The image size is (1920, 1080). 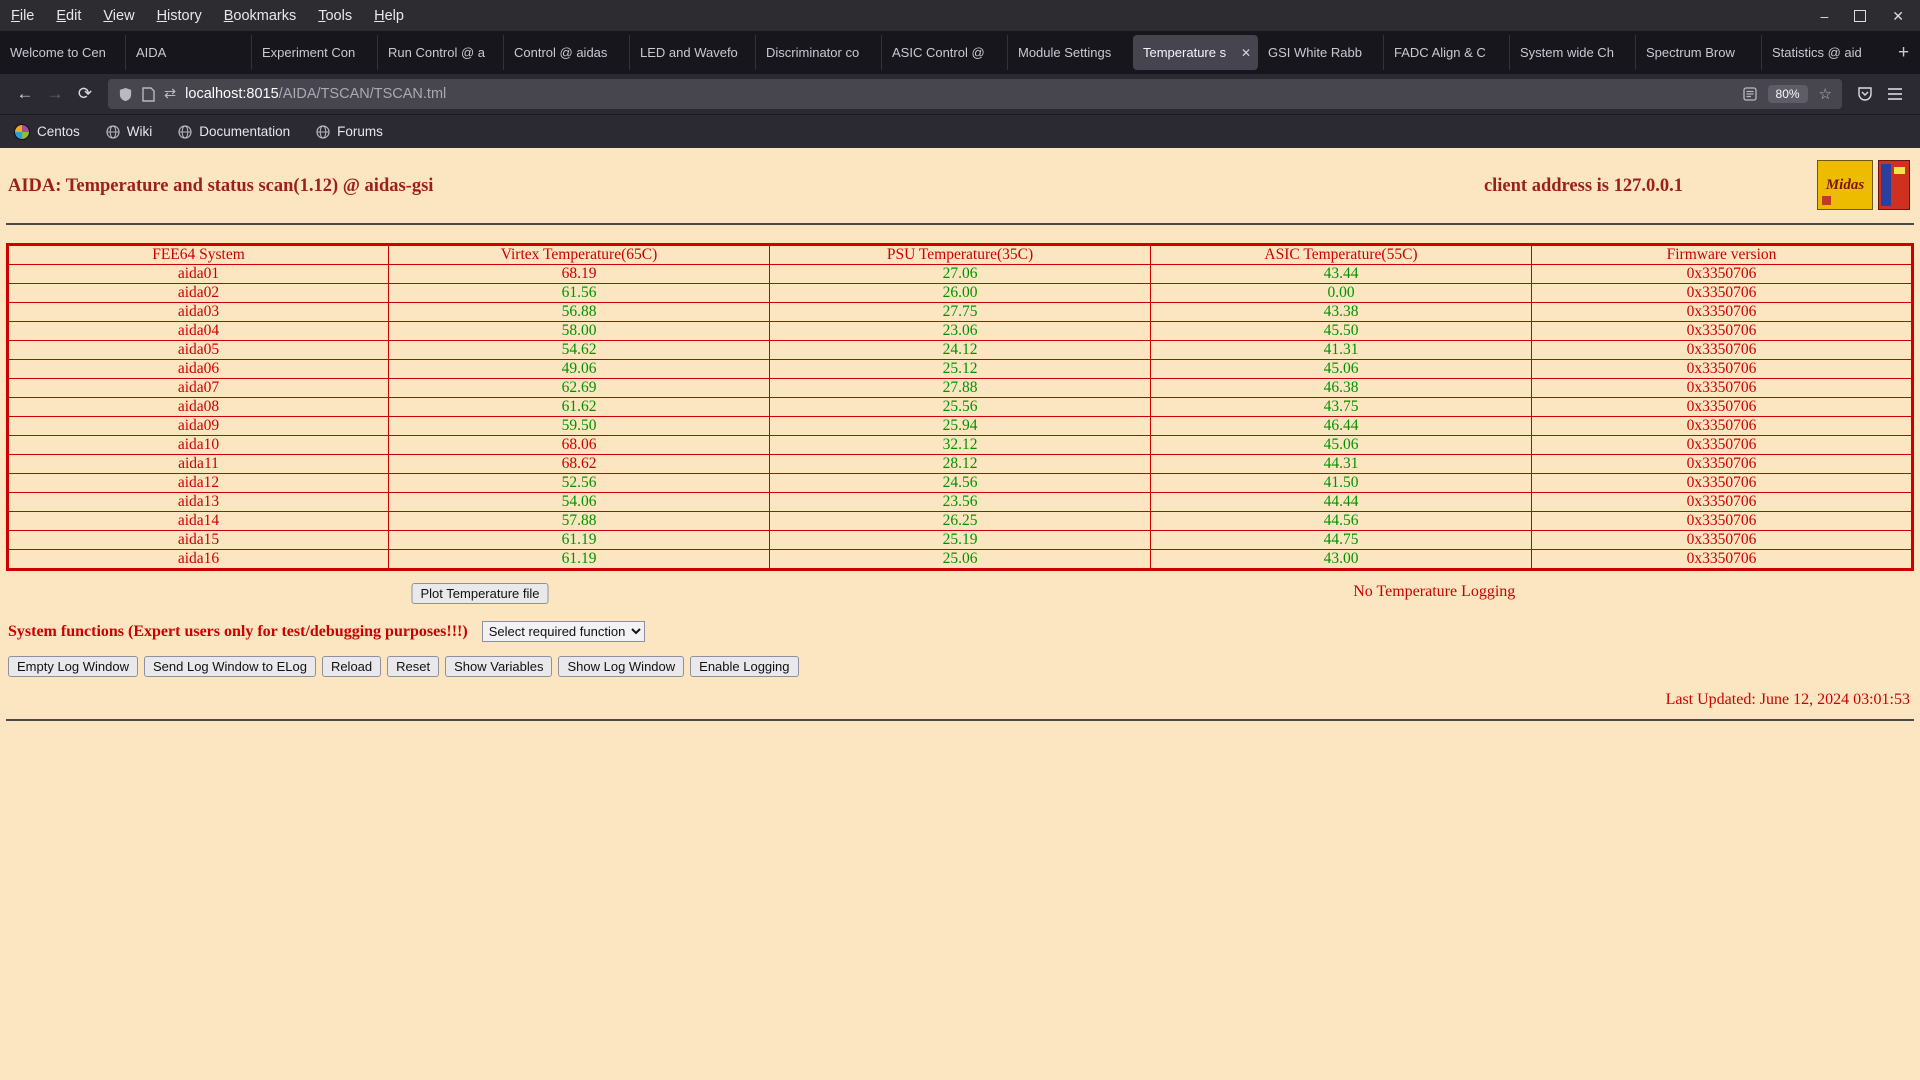 What do you see at coordinates (1434, 591) in the screenshot?
I see `logging-status-text: No Temperature Logging` at bounding box center [1434, 591].